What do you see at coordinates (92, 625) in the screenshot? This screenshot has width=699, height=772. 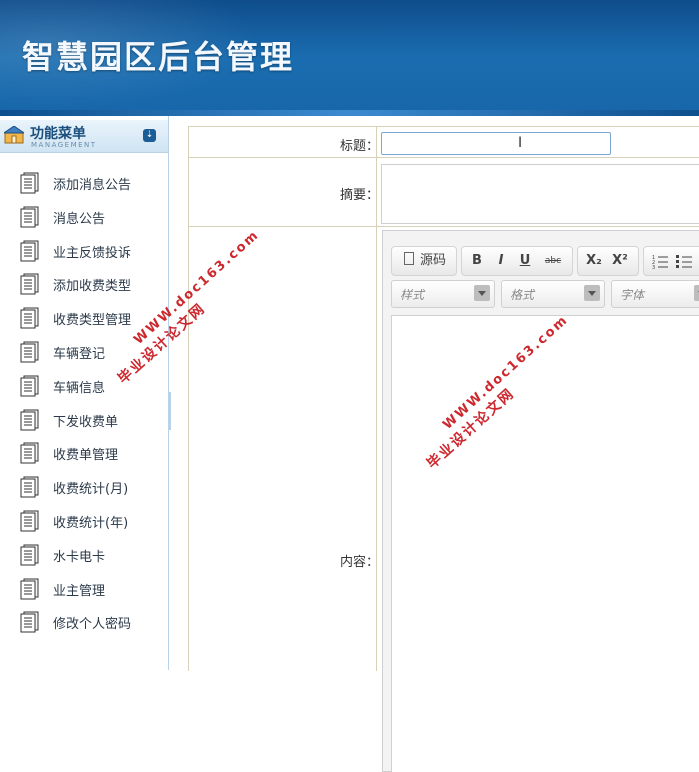 I see `sidebar-item-label: 修改个人密码` at bounding box center [92, 625].